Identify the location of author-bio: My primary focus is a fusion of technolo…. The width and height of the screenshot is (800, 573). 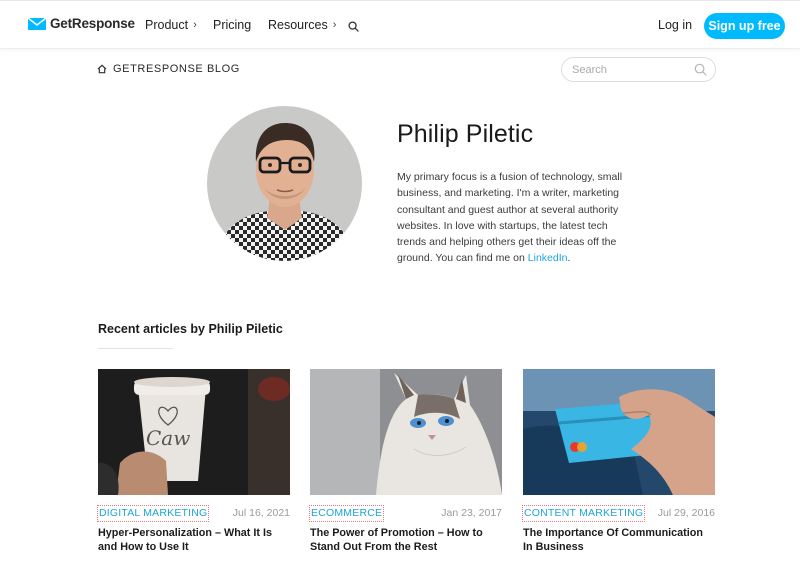
(513, 218).